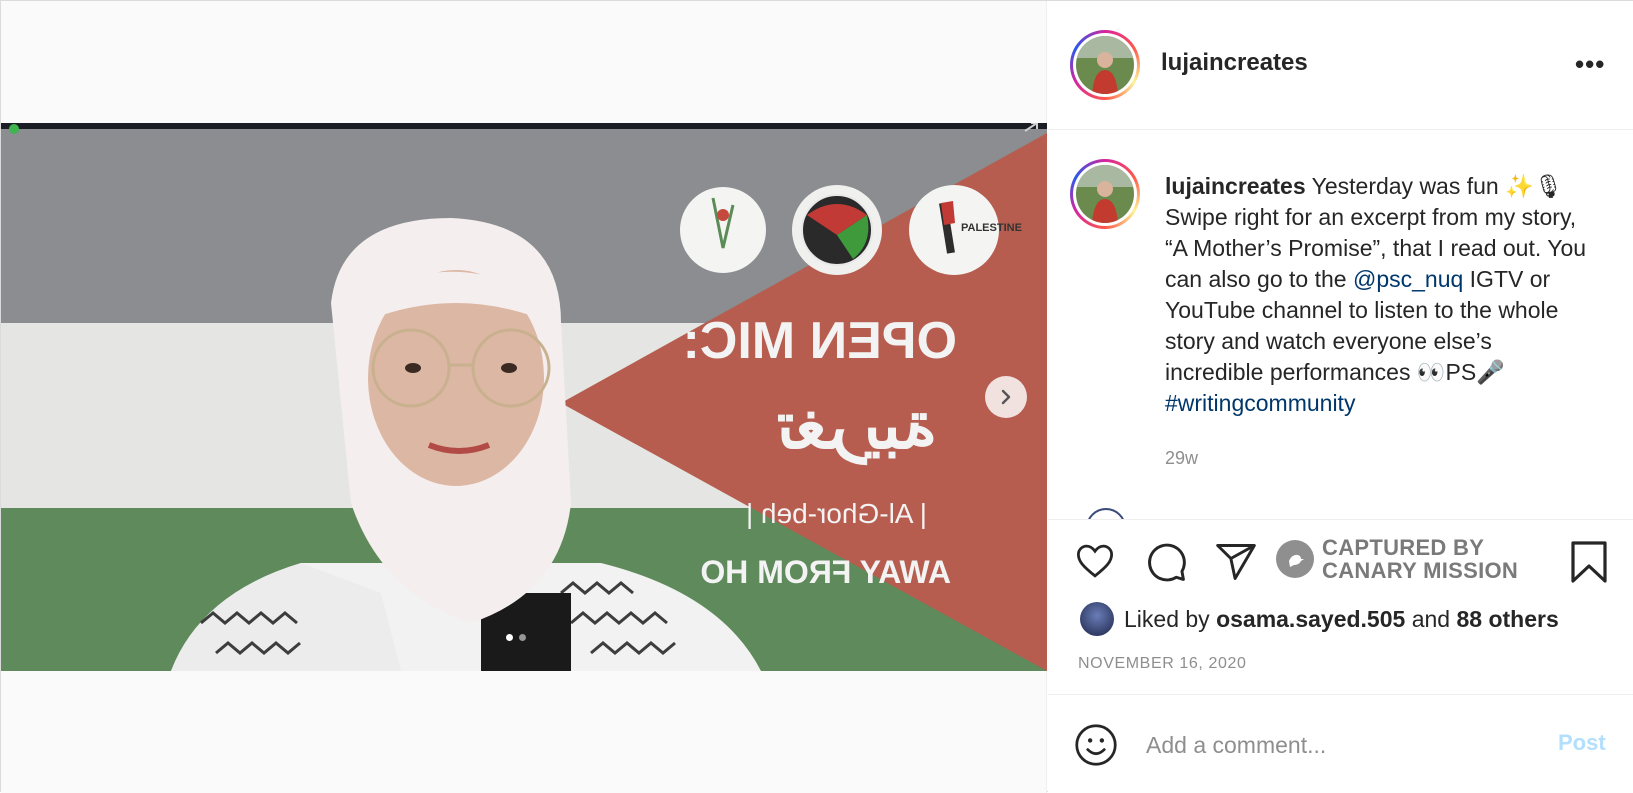 The width and height of the screenshot is (1633, 793). What do you see at coordinates (1236, 562) in the screenshot?
I see `share-icon` at bounding box center [1236, 562].